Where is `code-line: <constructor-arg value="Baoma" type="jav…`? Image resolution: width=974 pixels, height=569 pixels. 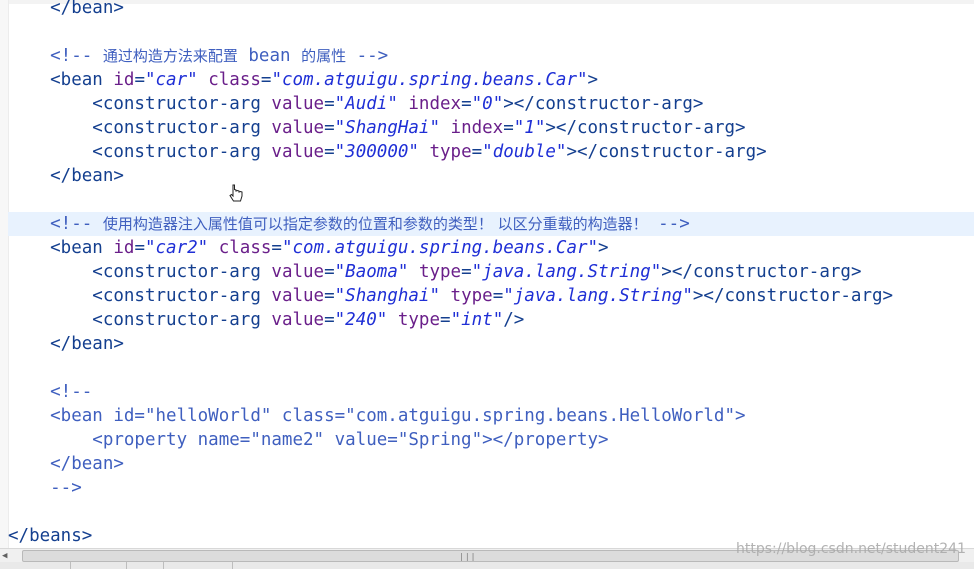
code-line: <constructor-arg value="Baoma" type="jav… is located at coordinates (491, 272).